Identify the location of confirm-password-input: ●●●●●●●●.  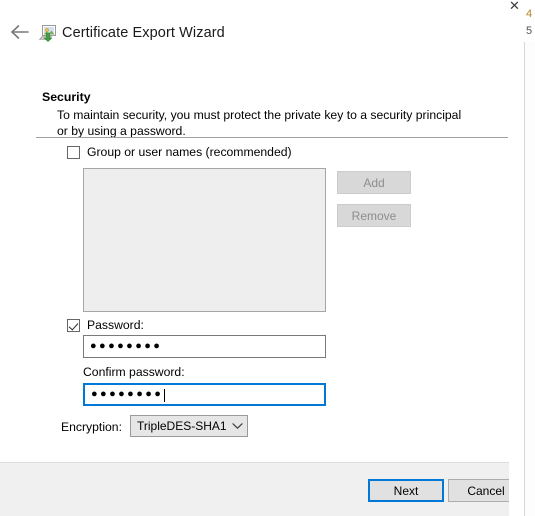
(204, 394).